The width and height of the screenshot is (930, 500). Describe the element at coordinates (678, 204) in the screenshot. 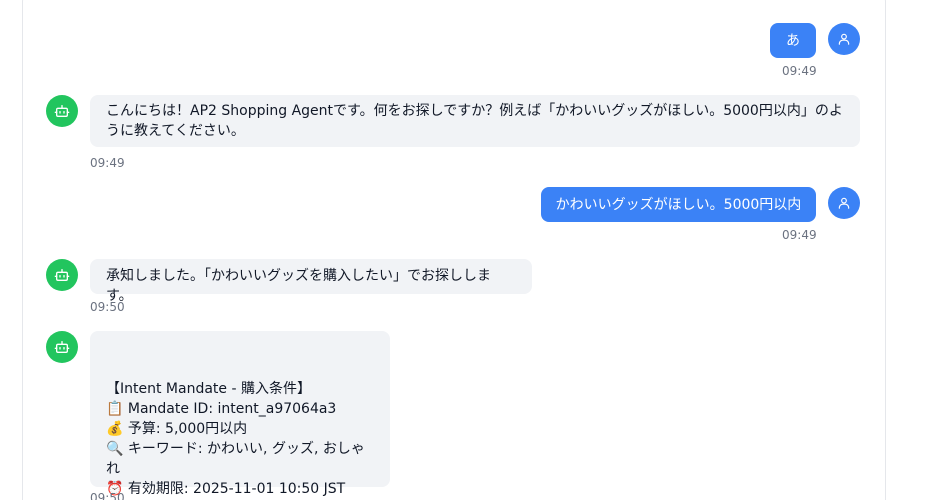

I see `user-message-bubble: かわいいグッズがほしい。5000円以内` at that location.